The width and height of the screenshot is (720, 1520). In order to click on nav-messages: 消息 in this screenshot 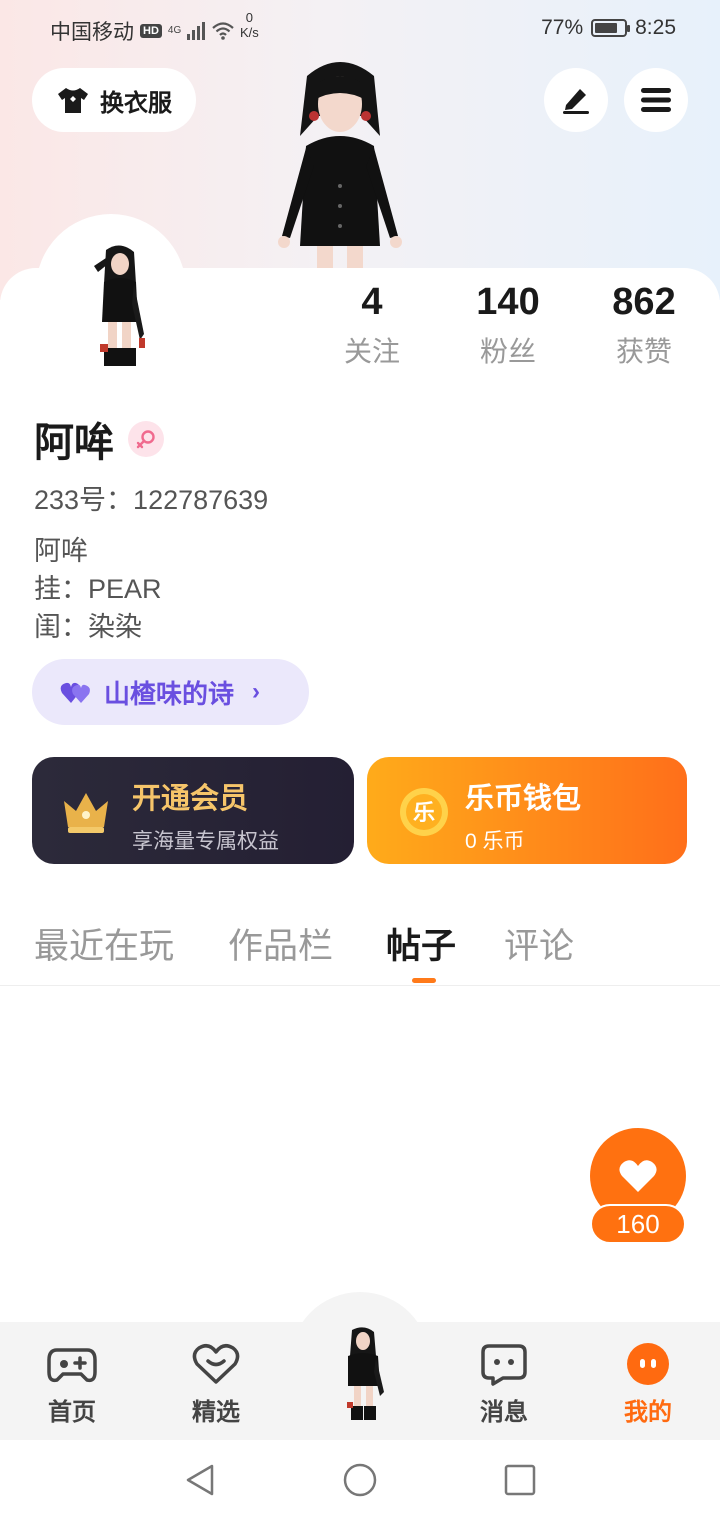, I will do `click(504, 1384)`.